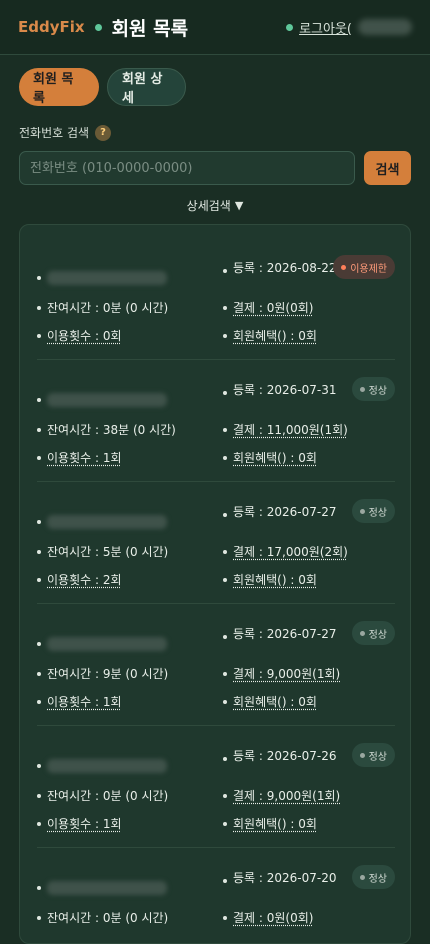  I want to click on register-date-text: 등록 : 2026-07-26, so click(285, 756).